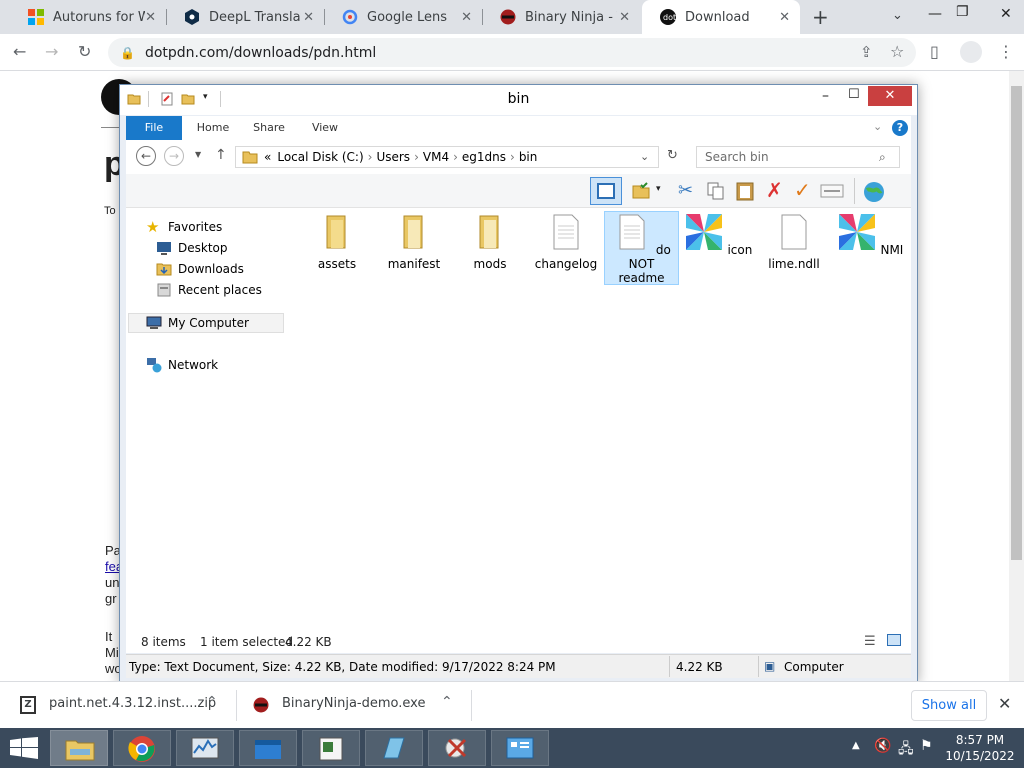 This screenshot has height=770, width=1024. What do you see at coordinates (198, 154) in the screenshot?
I see `recent-locations-icon: ▼` at bounding box center [198, 154].